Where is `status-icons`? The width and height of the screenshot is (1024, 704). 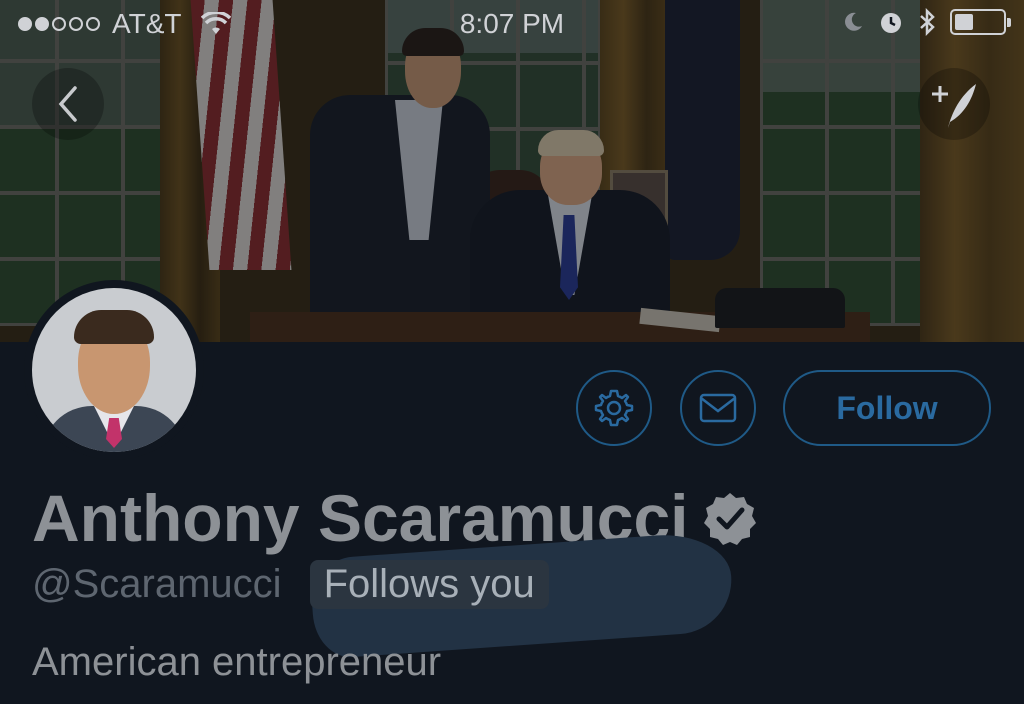 status-icons is located at coordinates (926, 22).